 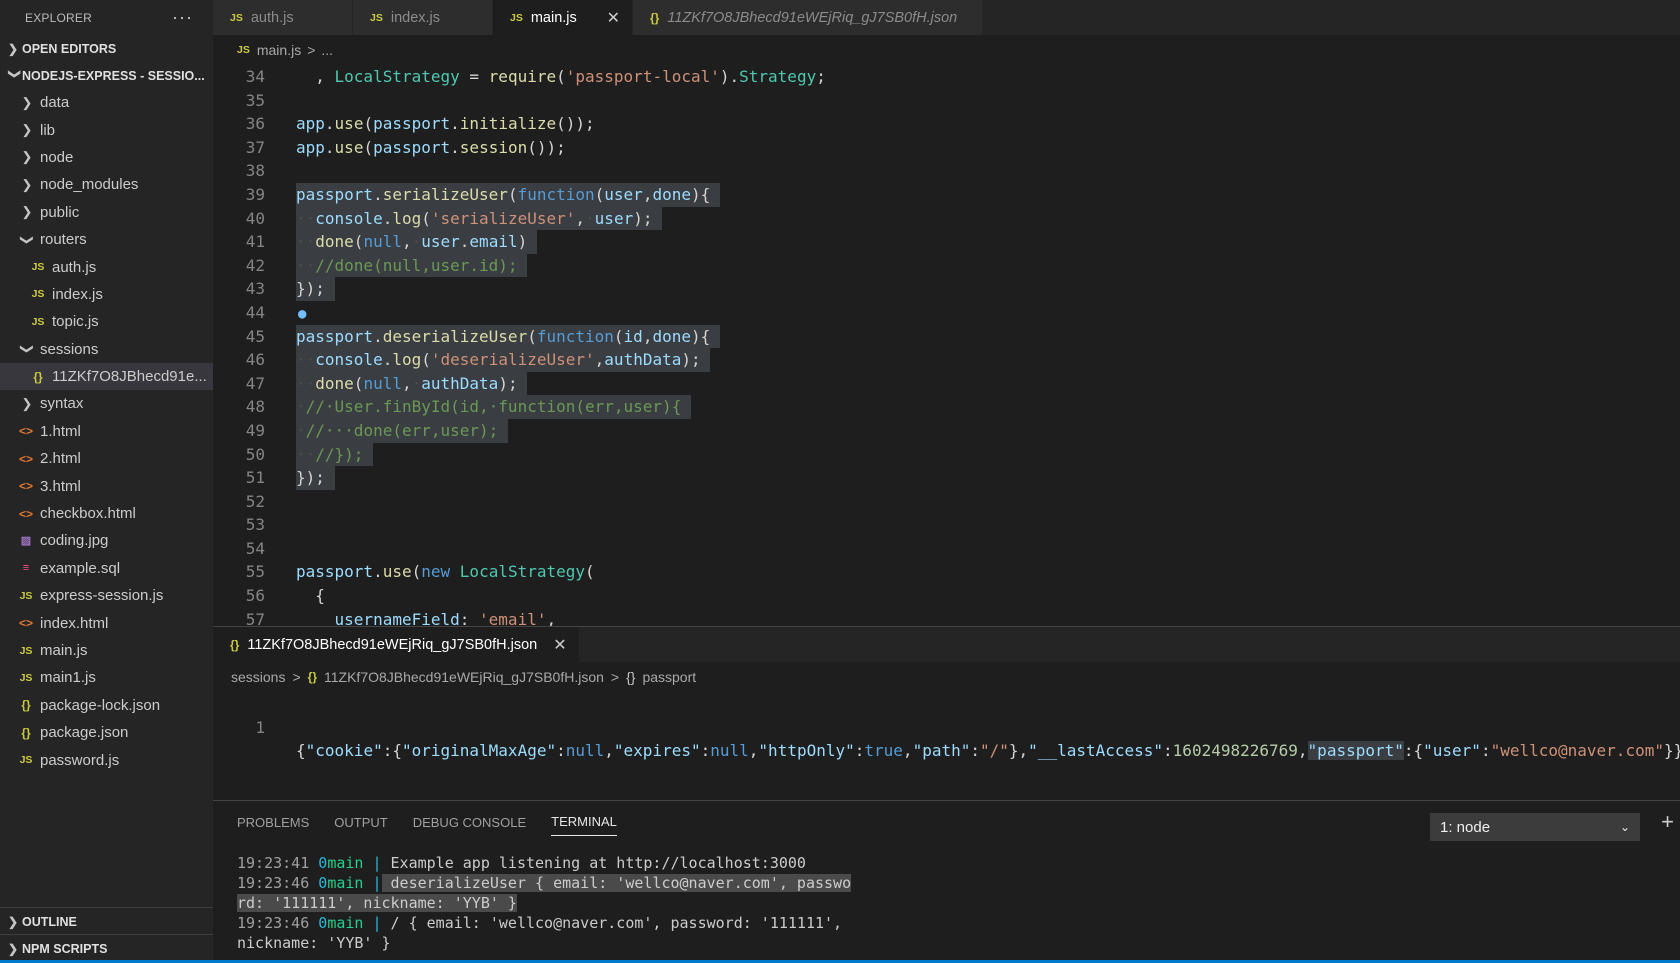 I want to click on terminal-select: 1: node ⌄, so click(x=1535, y=827).